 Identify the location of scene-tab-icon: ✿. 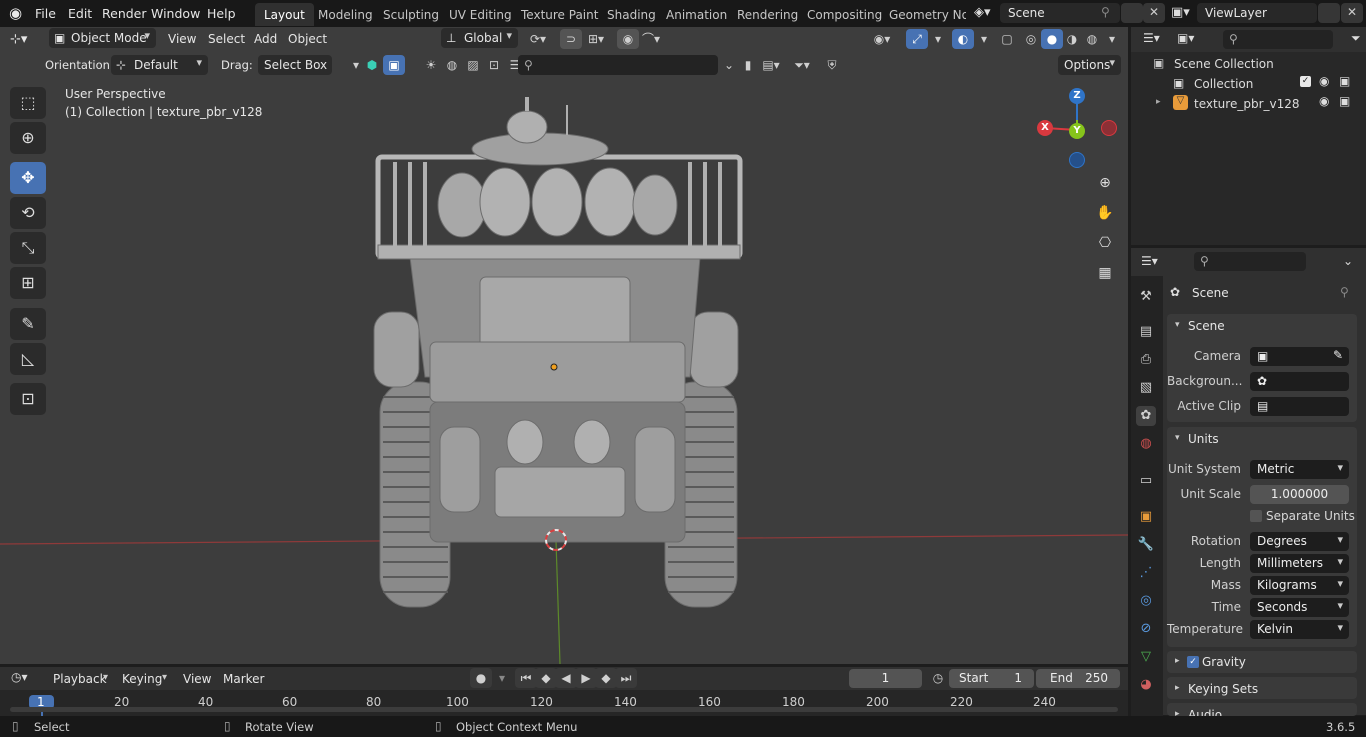
(1146, 416).